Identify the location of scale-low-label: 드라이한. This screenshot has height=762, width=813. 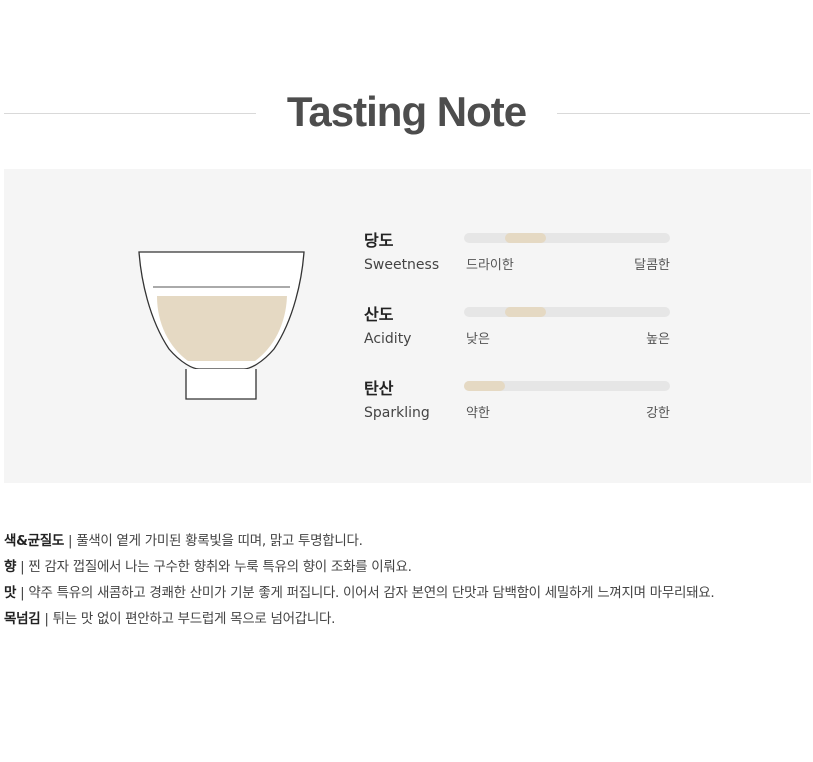
(490, 265).